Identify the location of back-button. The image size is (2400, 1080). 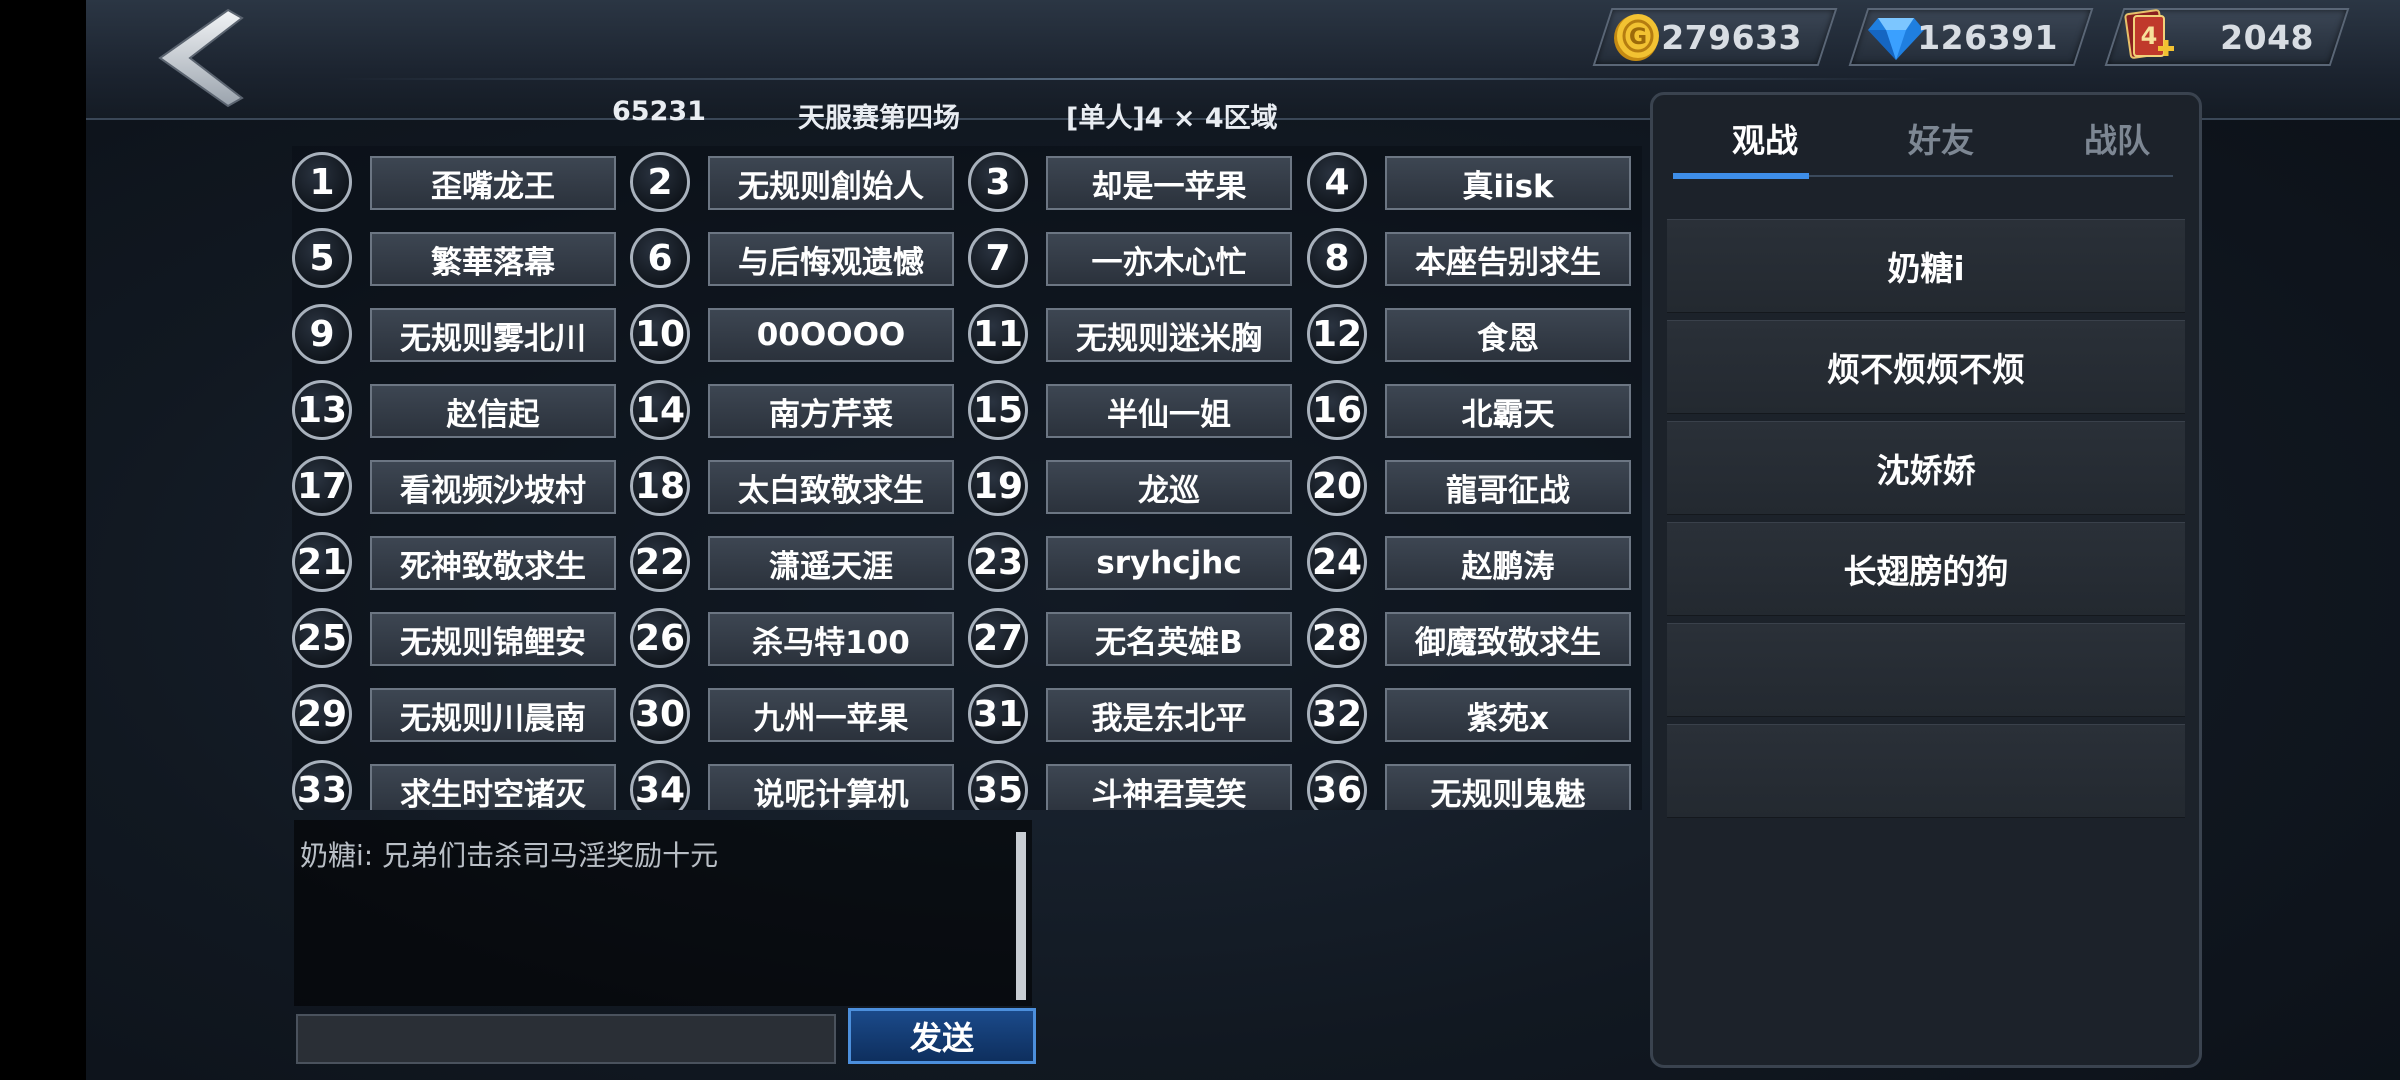
(200, 58).